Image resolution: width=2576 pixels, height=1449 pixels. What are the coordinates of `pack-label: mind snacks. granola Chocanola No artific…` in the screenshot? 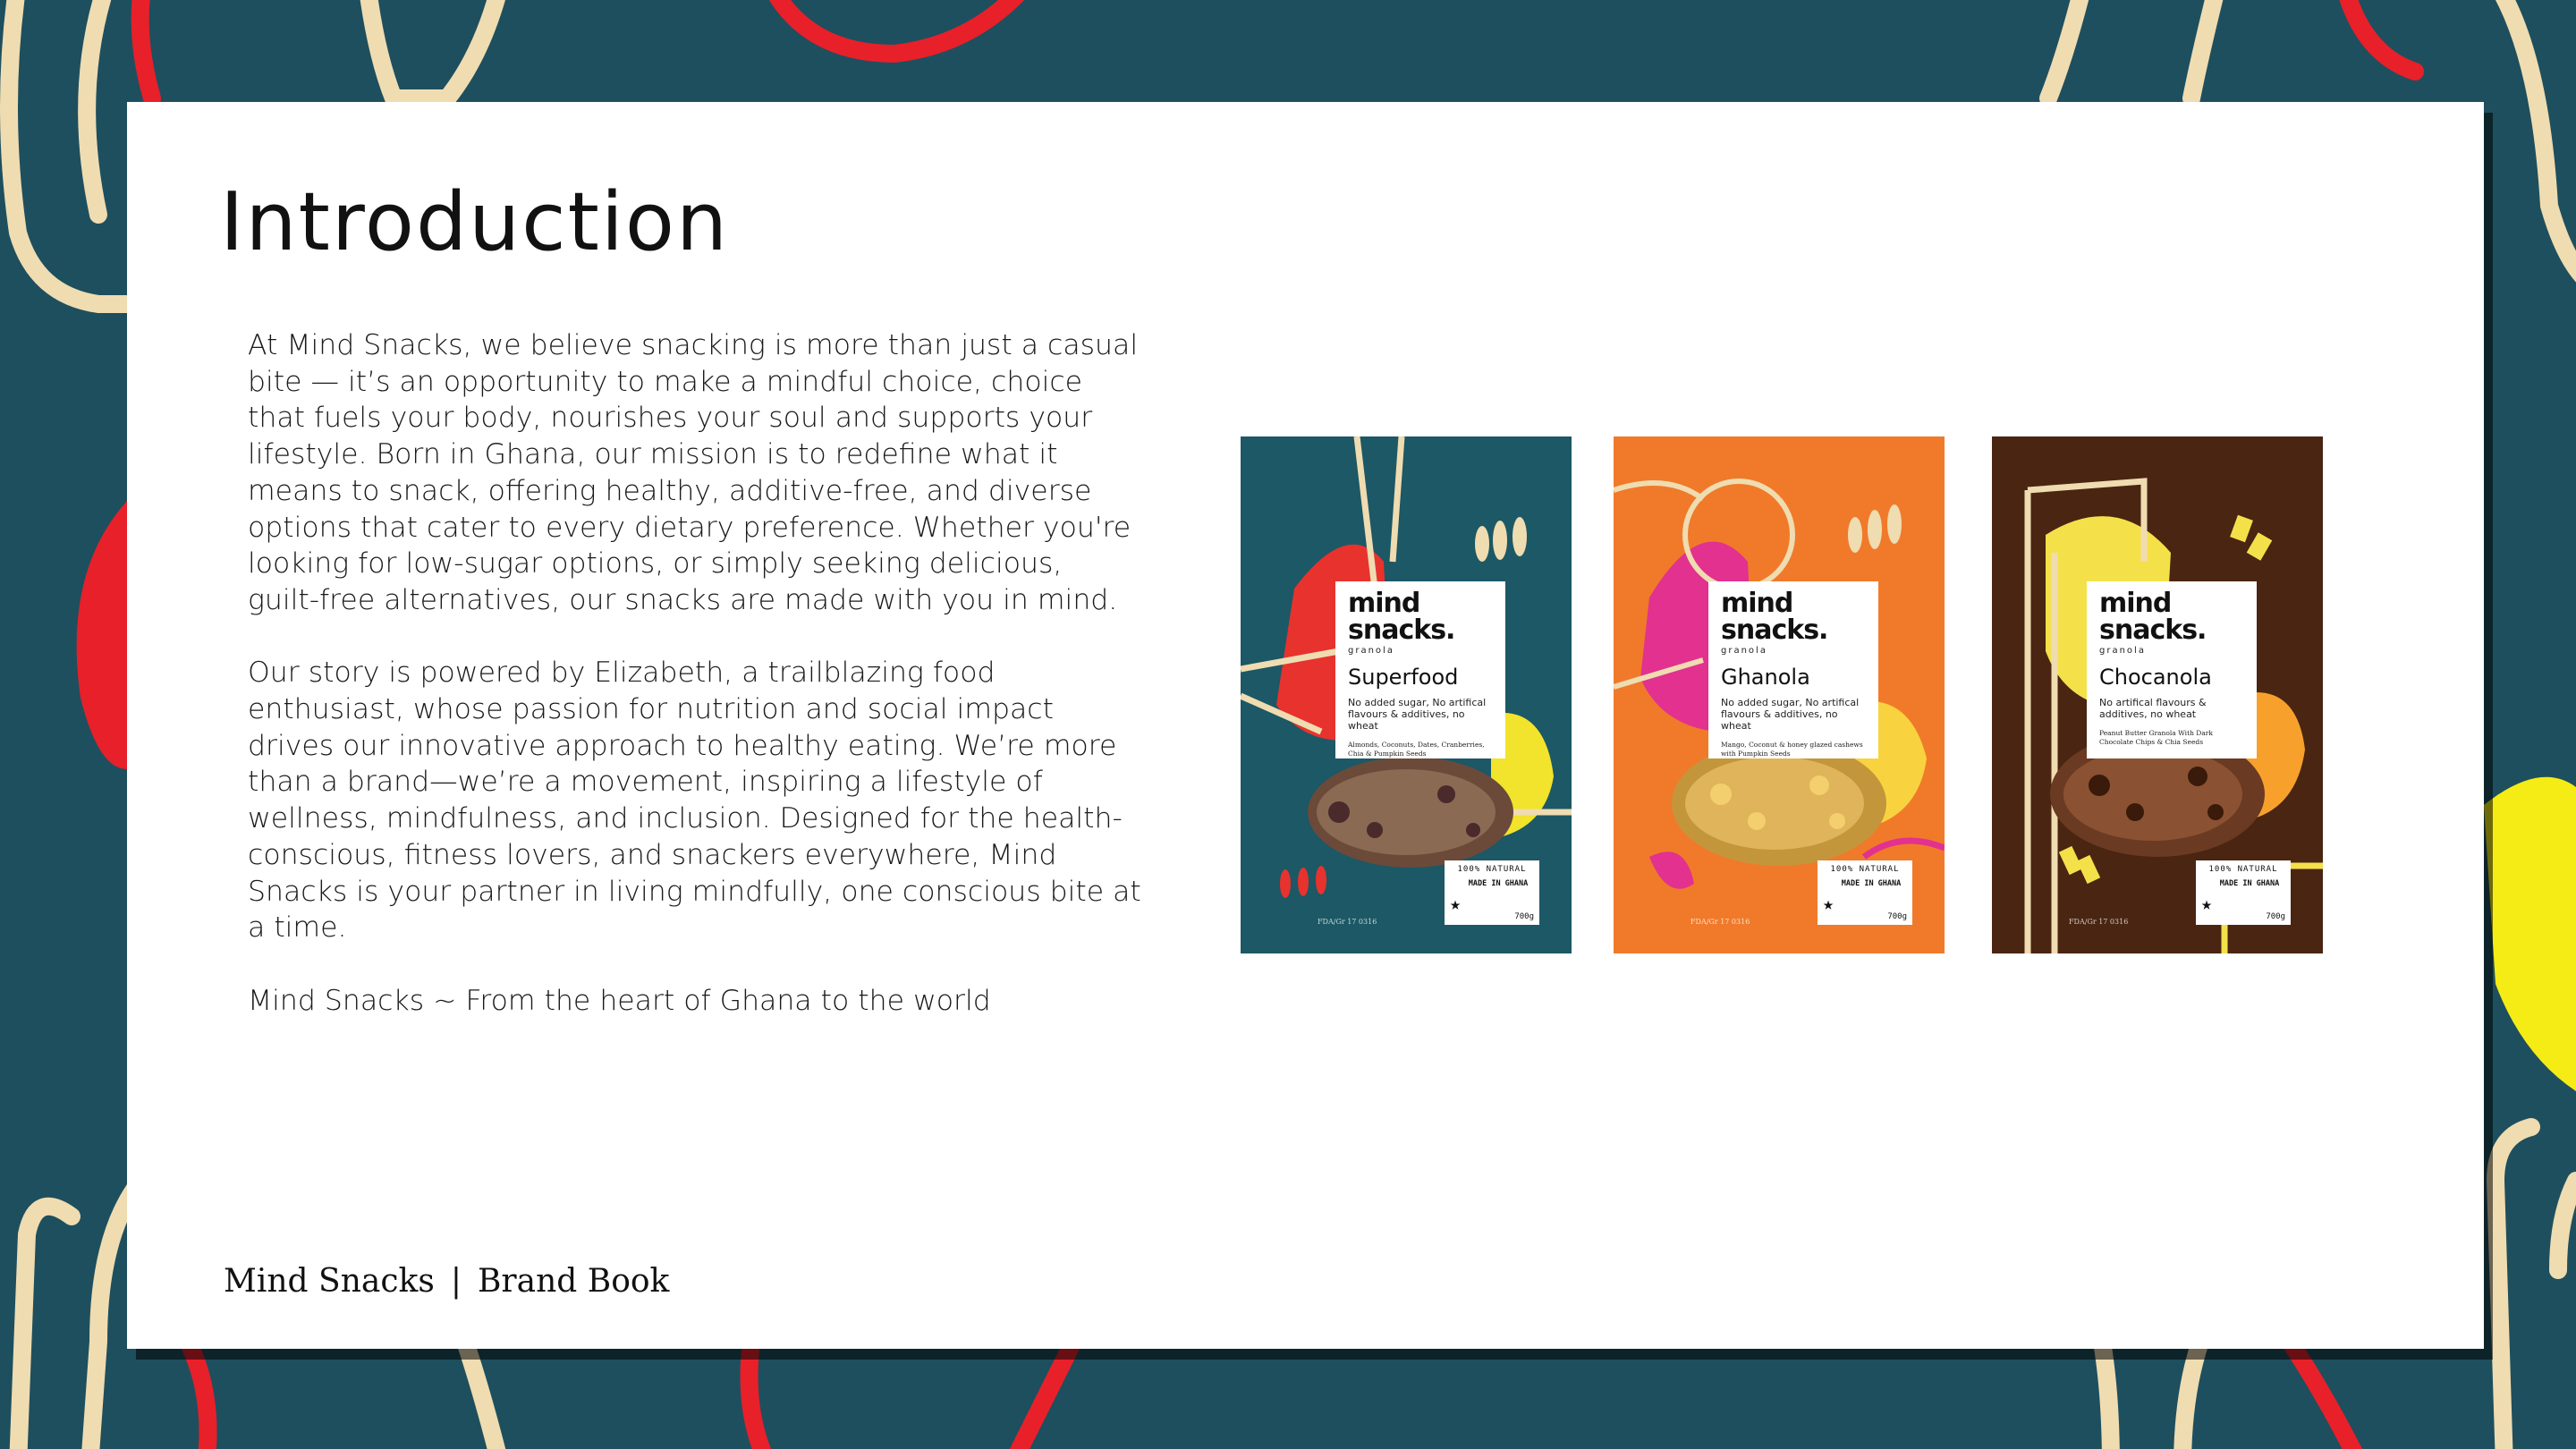 It's located at (2172, 669).